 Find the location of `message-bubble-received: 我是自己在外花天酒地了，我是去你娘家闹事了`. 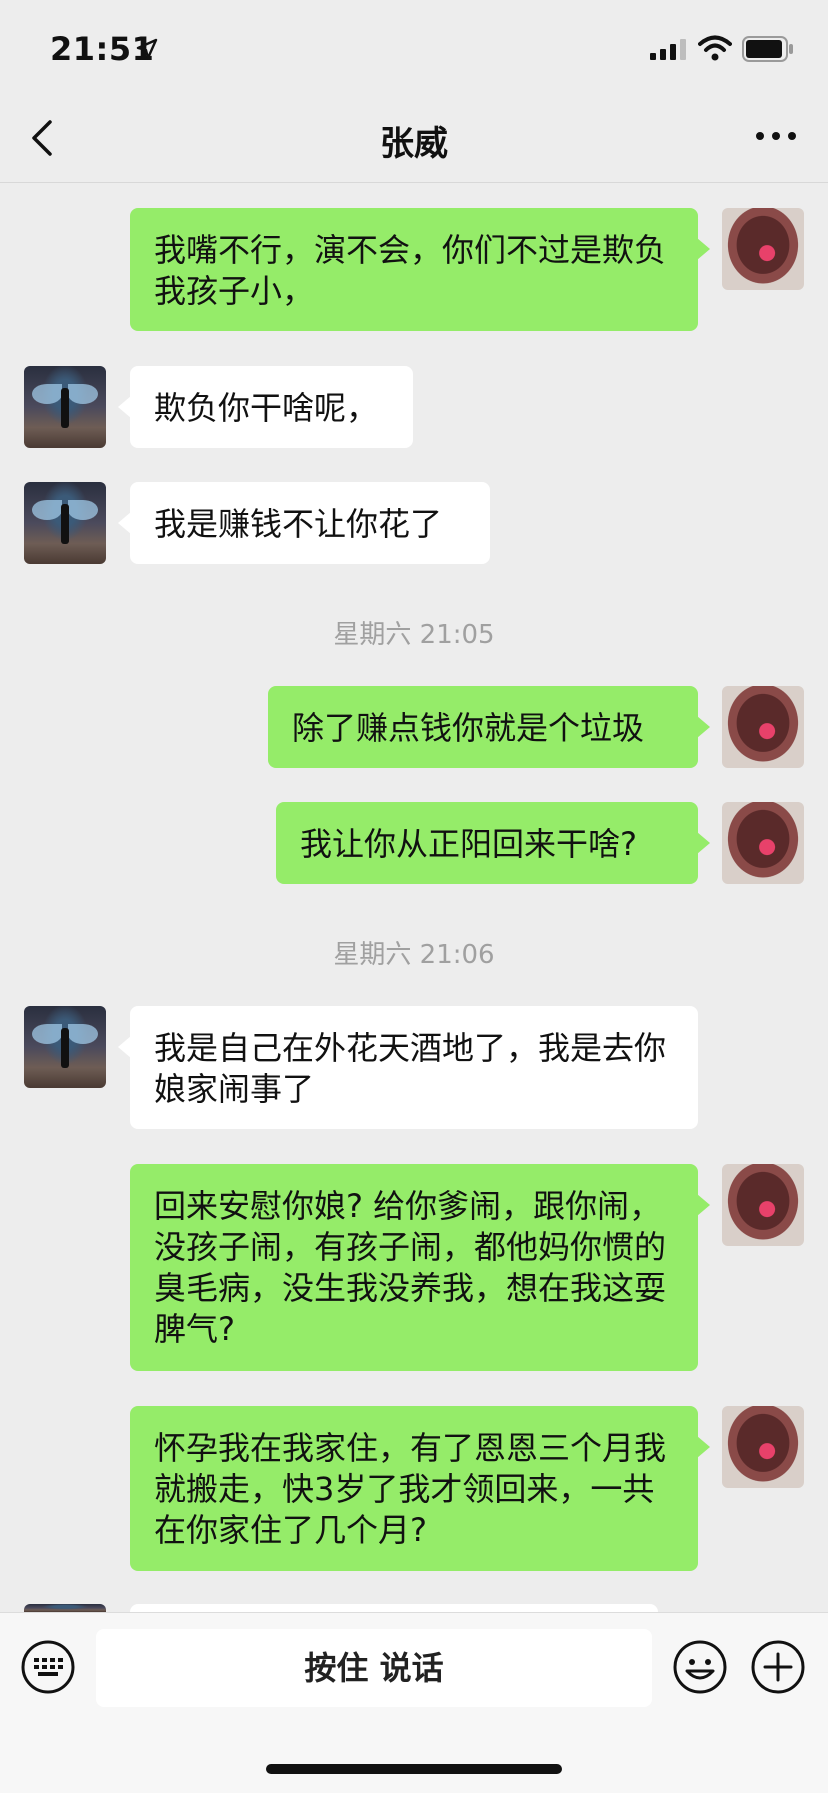

message-bubble-received: 我是自己在外花天酒地了，我是去你娘家闹事了 is located at coordinates (408, 1067).